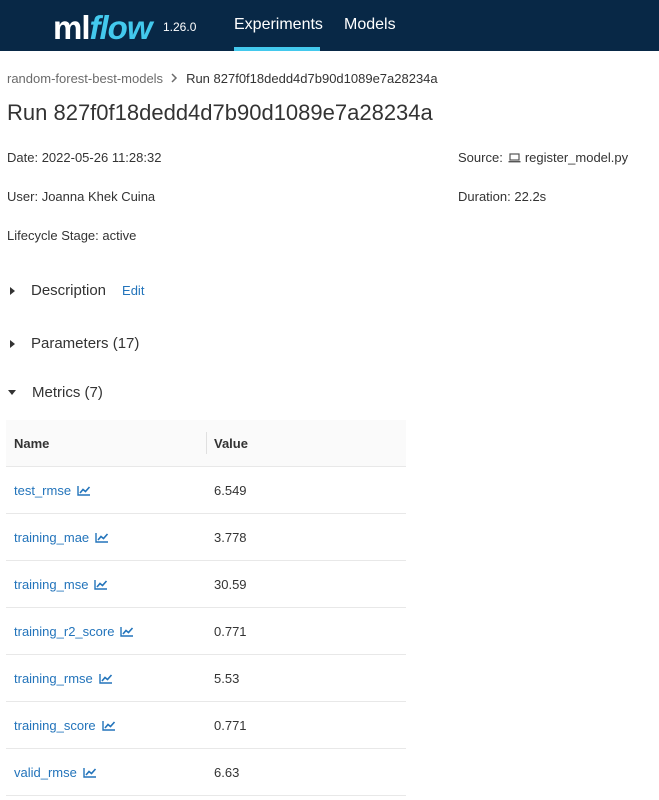 The width and height of the screenshot is (659, 800). Describe the element at coordinates (72, 27) in the screenshot. I see `logo-ml-text: ml` at that location.